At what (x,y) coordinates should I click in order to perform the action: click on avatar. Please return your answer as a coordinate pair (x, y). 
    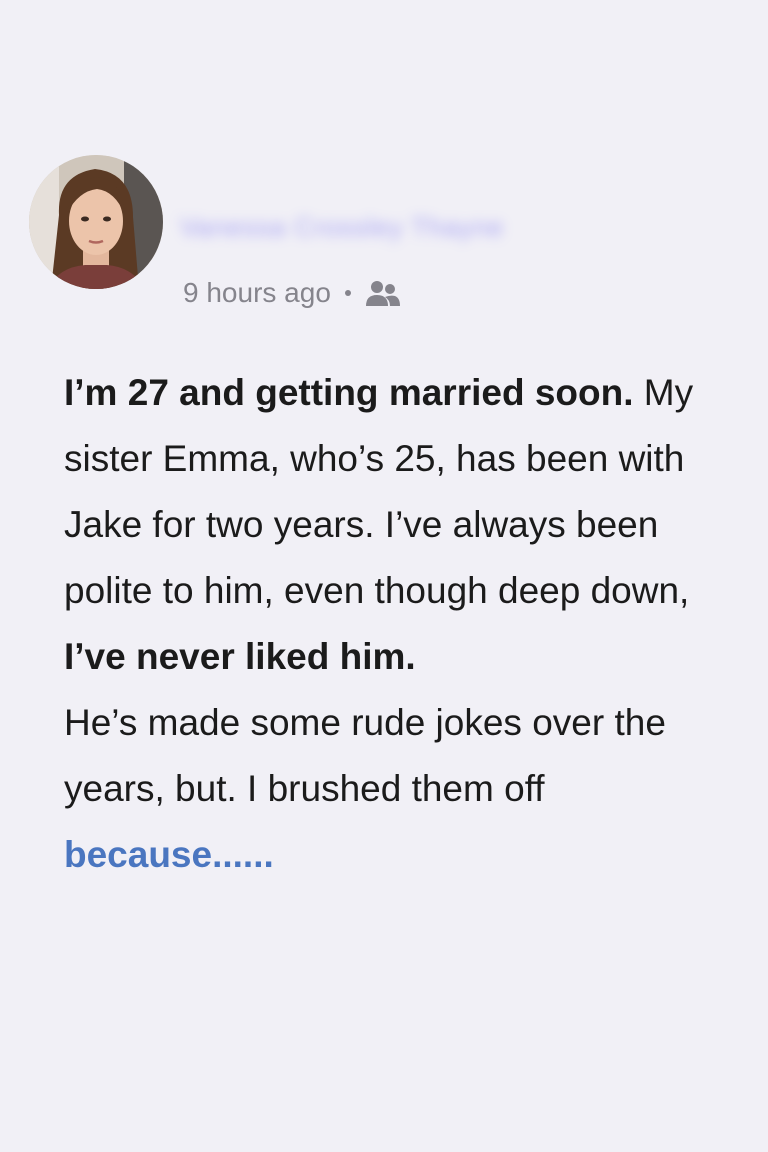
    Looking at the image, I should click on (96, 222).